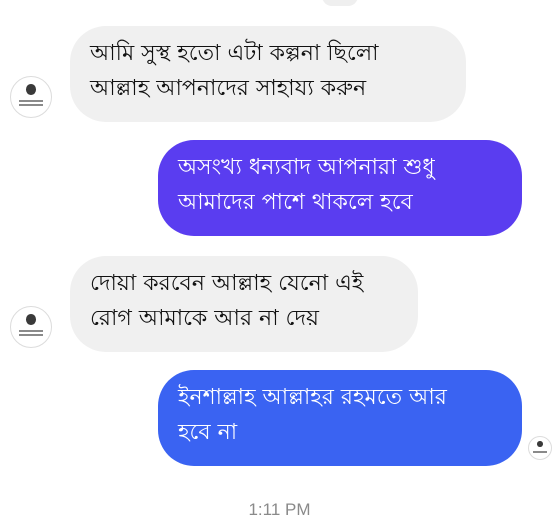 Image resolution: width=559 pixels, height=529 pixels. I want to click on message-text-line: হবে না, so click(208, 432).